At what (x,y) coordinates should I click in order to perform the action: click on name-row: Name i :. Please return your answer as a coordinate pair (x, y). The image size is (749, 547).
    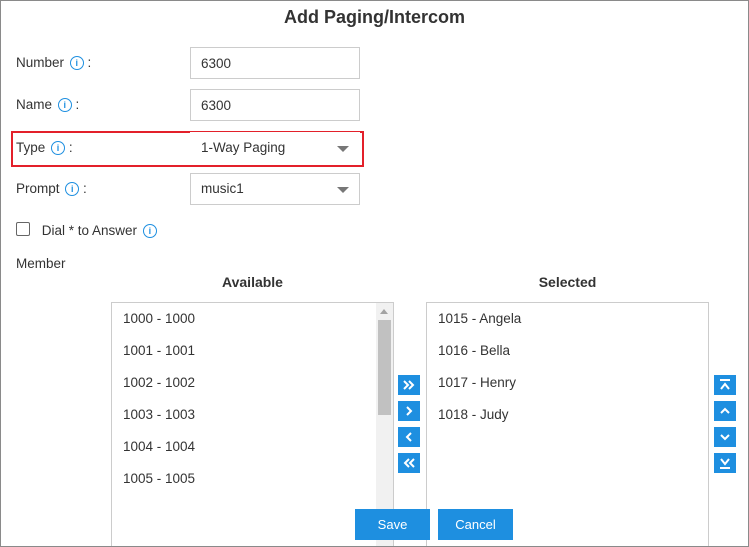
    Looking at the image, I should click on (374, 105).